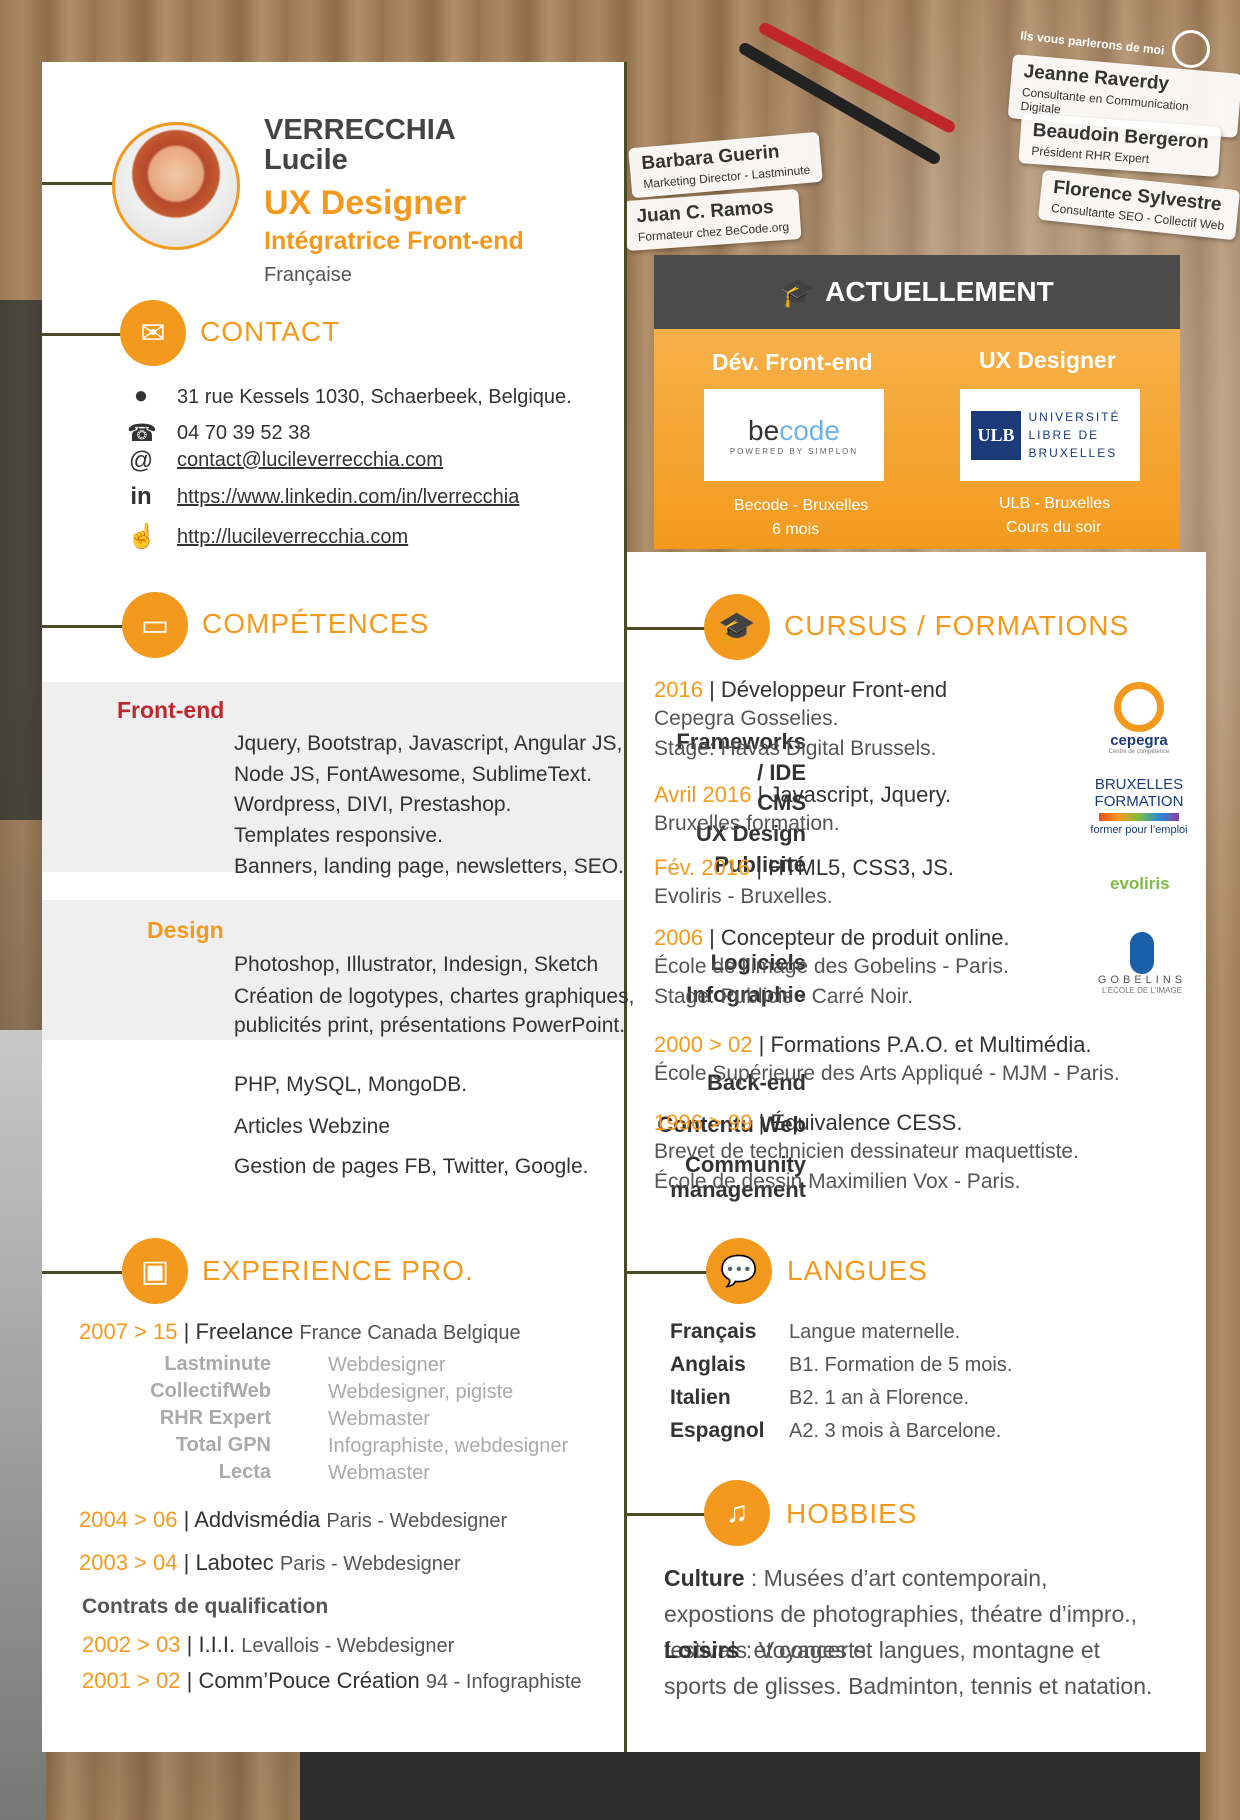  Describe the element at coordinates (373, 804) in the screenshot. I see `skill-value: Wordpress, DIVI, Prestashop.` at that location.